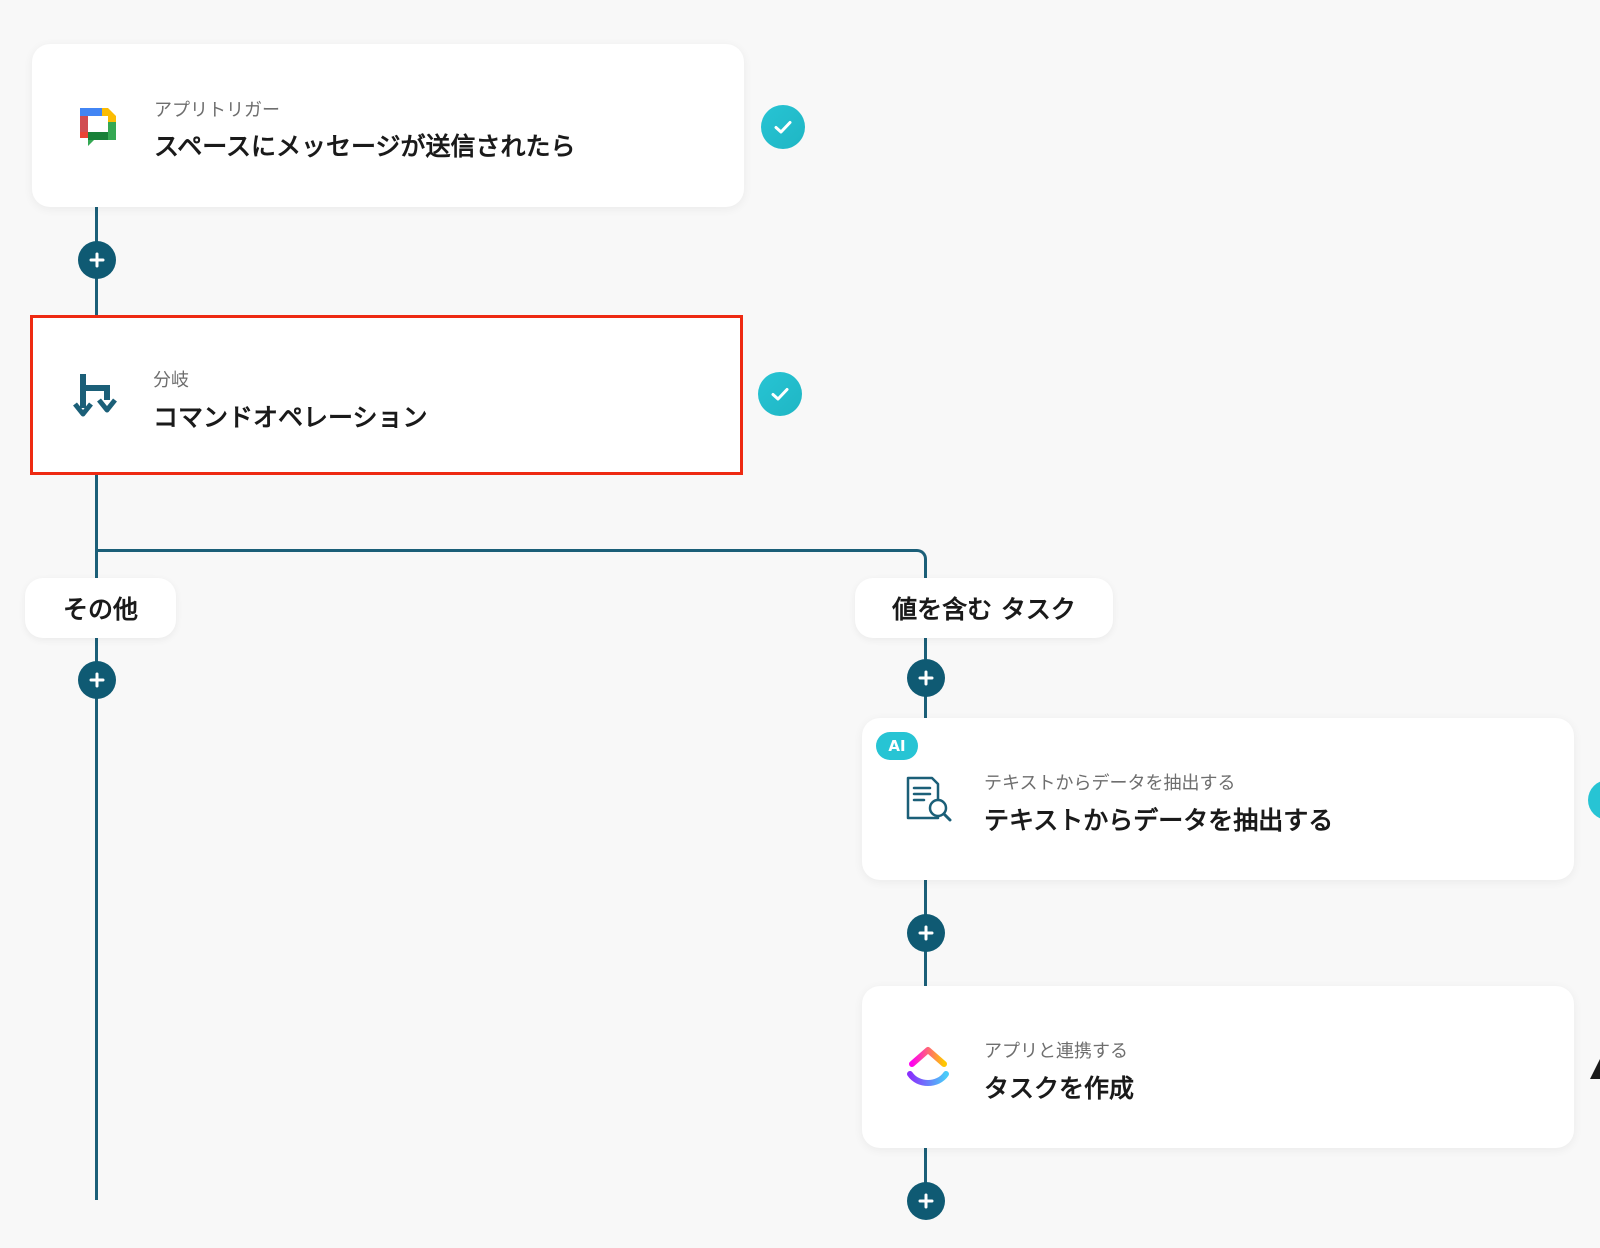  Describe the element at coordinates (1159, 820) in the screenshot. I see `extract-title: テキストからデータを抽出する` at that location.